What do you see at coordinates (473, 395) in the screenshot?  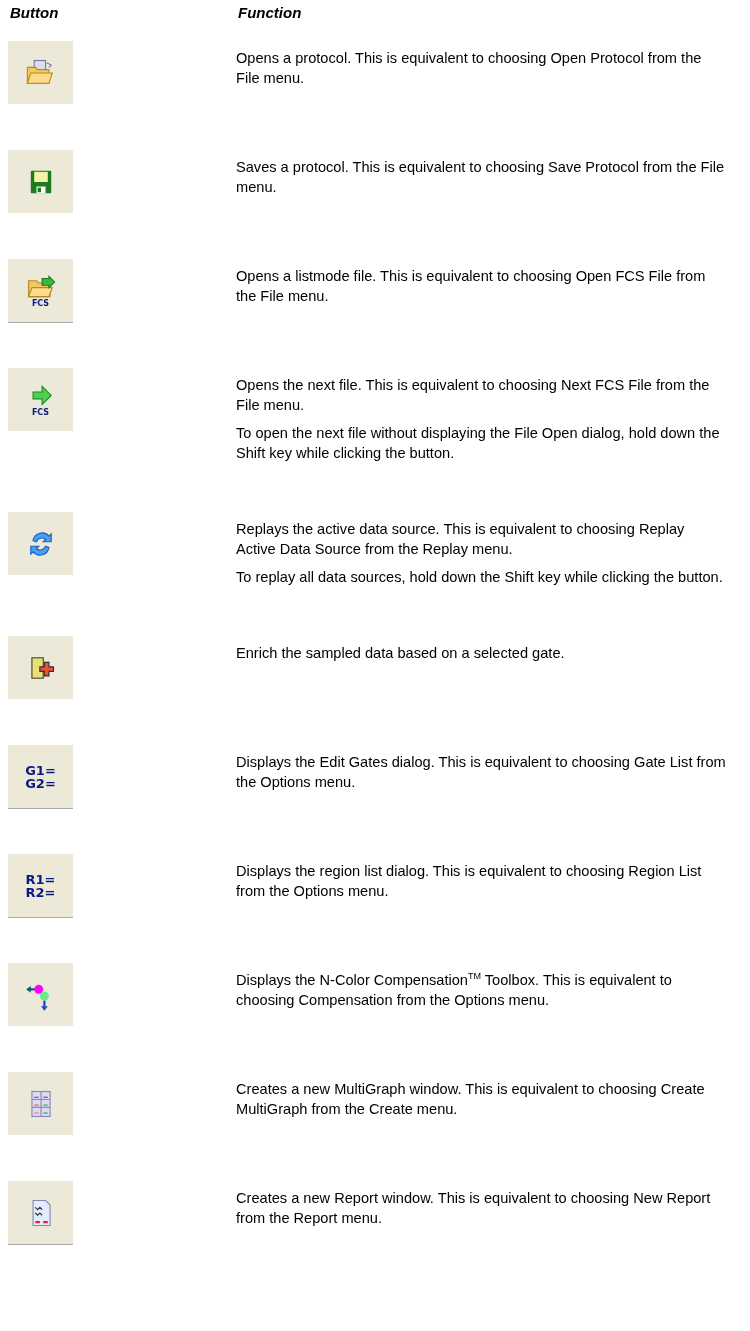 I see `description-paragraph: Opens the next file. This is equivalent to choosing Next FCS File from the File menu.` at bounding box center [473, 395].